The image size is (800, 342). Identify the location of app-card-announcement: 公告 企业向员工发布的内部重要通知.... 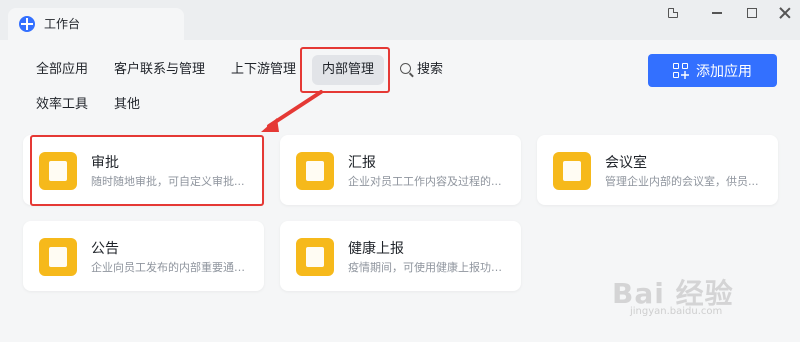
(143, 256).